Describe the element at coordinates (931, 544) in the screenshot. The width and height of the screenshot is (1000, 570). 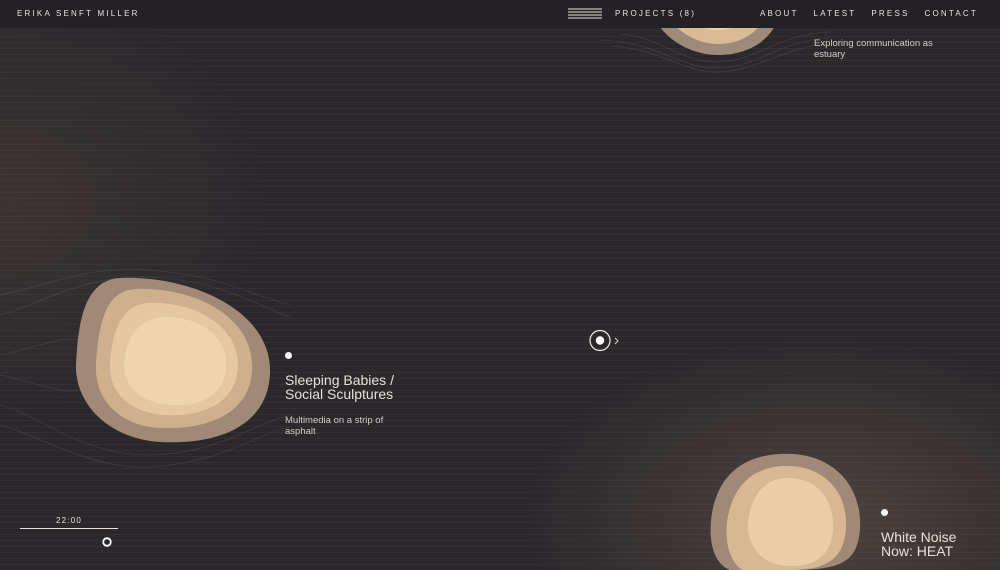
I see `project-title: White Noise Now: HEAT` at that location.